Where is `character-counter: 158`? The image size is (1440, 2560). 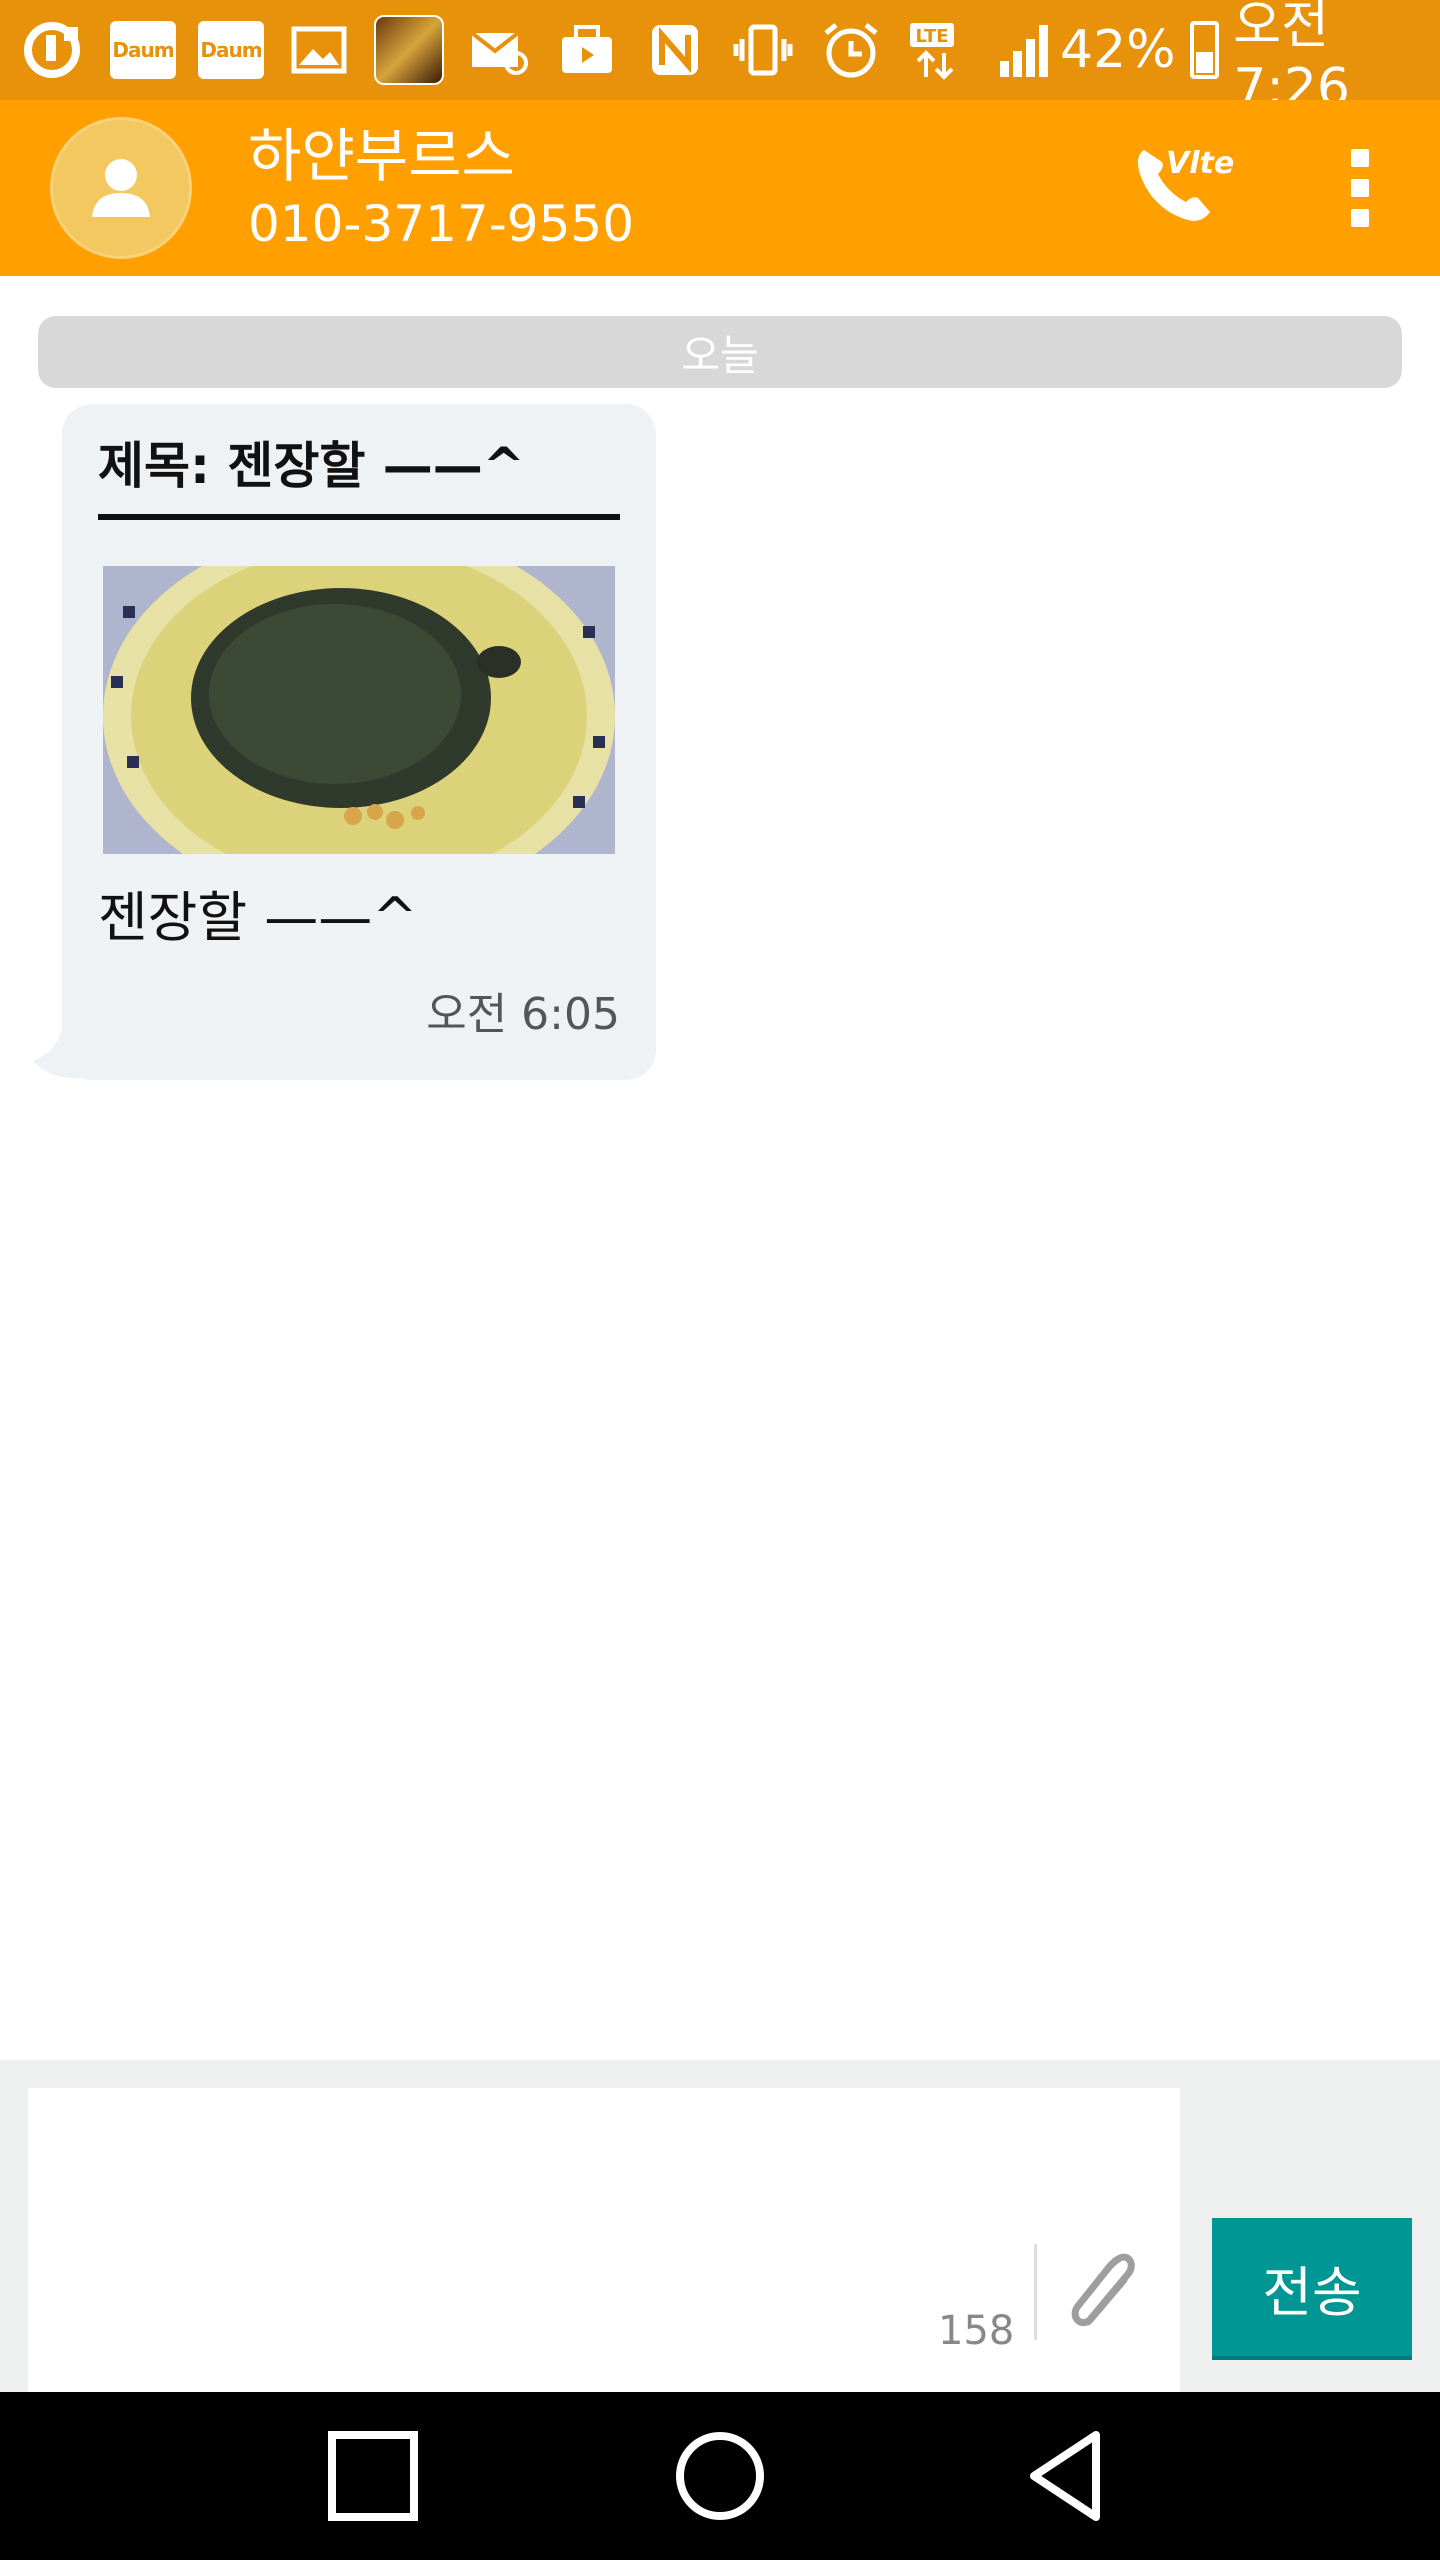 character-counter: 158 is located at coordinates (976, 2331).